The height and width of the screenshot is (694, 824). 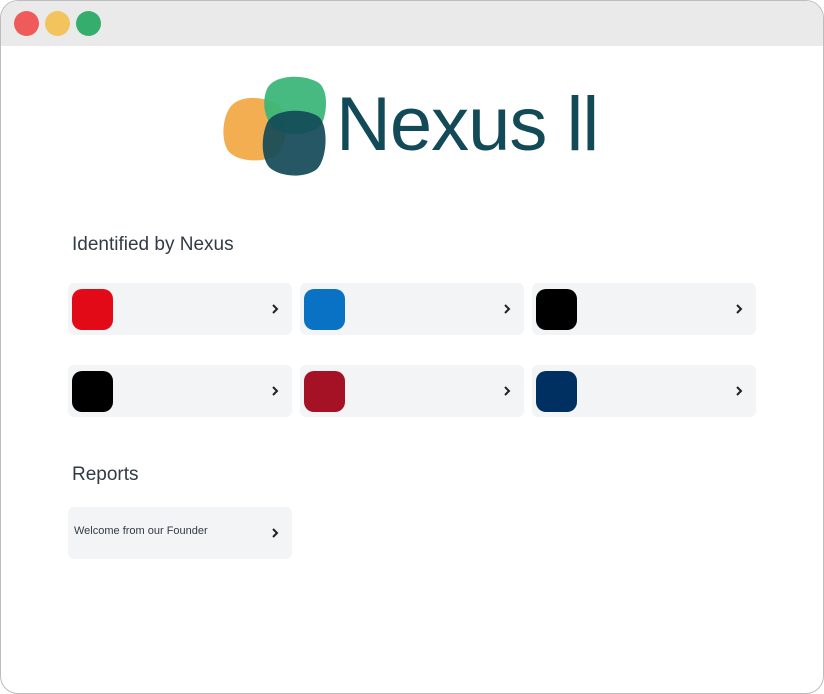 I want to click on reports-section-title: Reports, so click(x=105, y=474).